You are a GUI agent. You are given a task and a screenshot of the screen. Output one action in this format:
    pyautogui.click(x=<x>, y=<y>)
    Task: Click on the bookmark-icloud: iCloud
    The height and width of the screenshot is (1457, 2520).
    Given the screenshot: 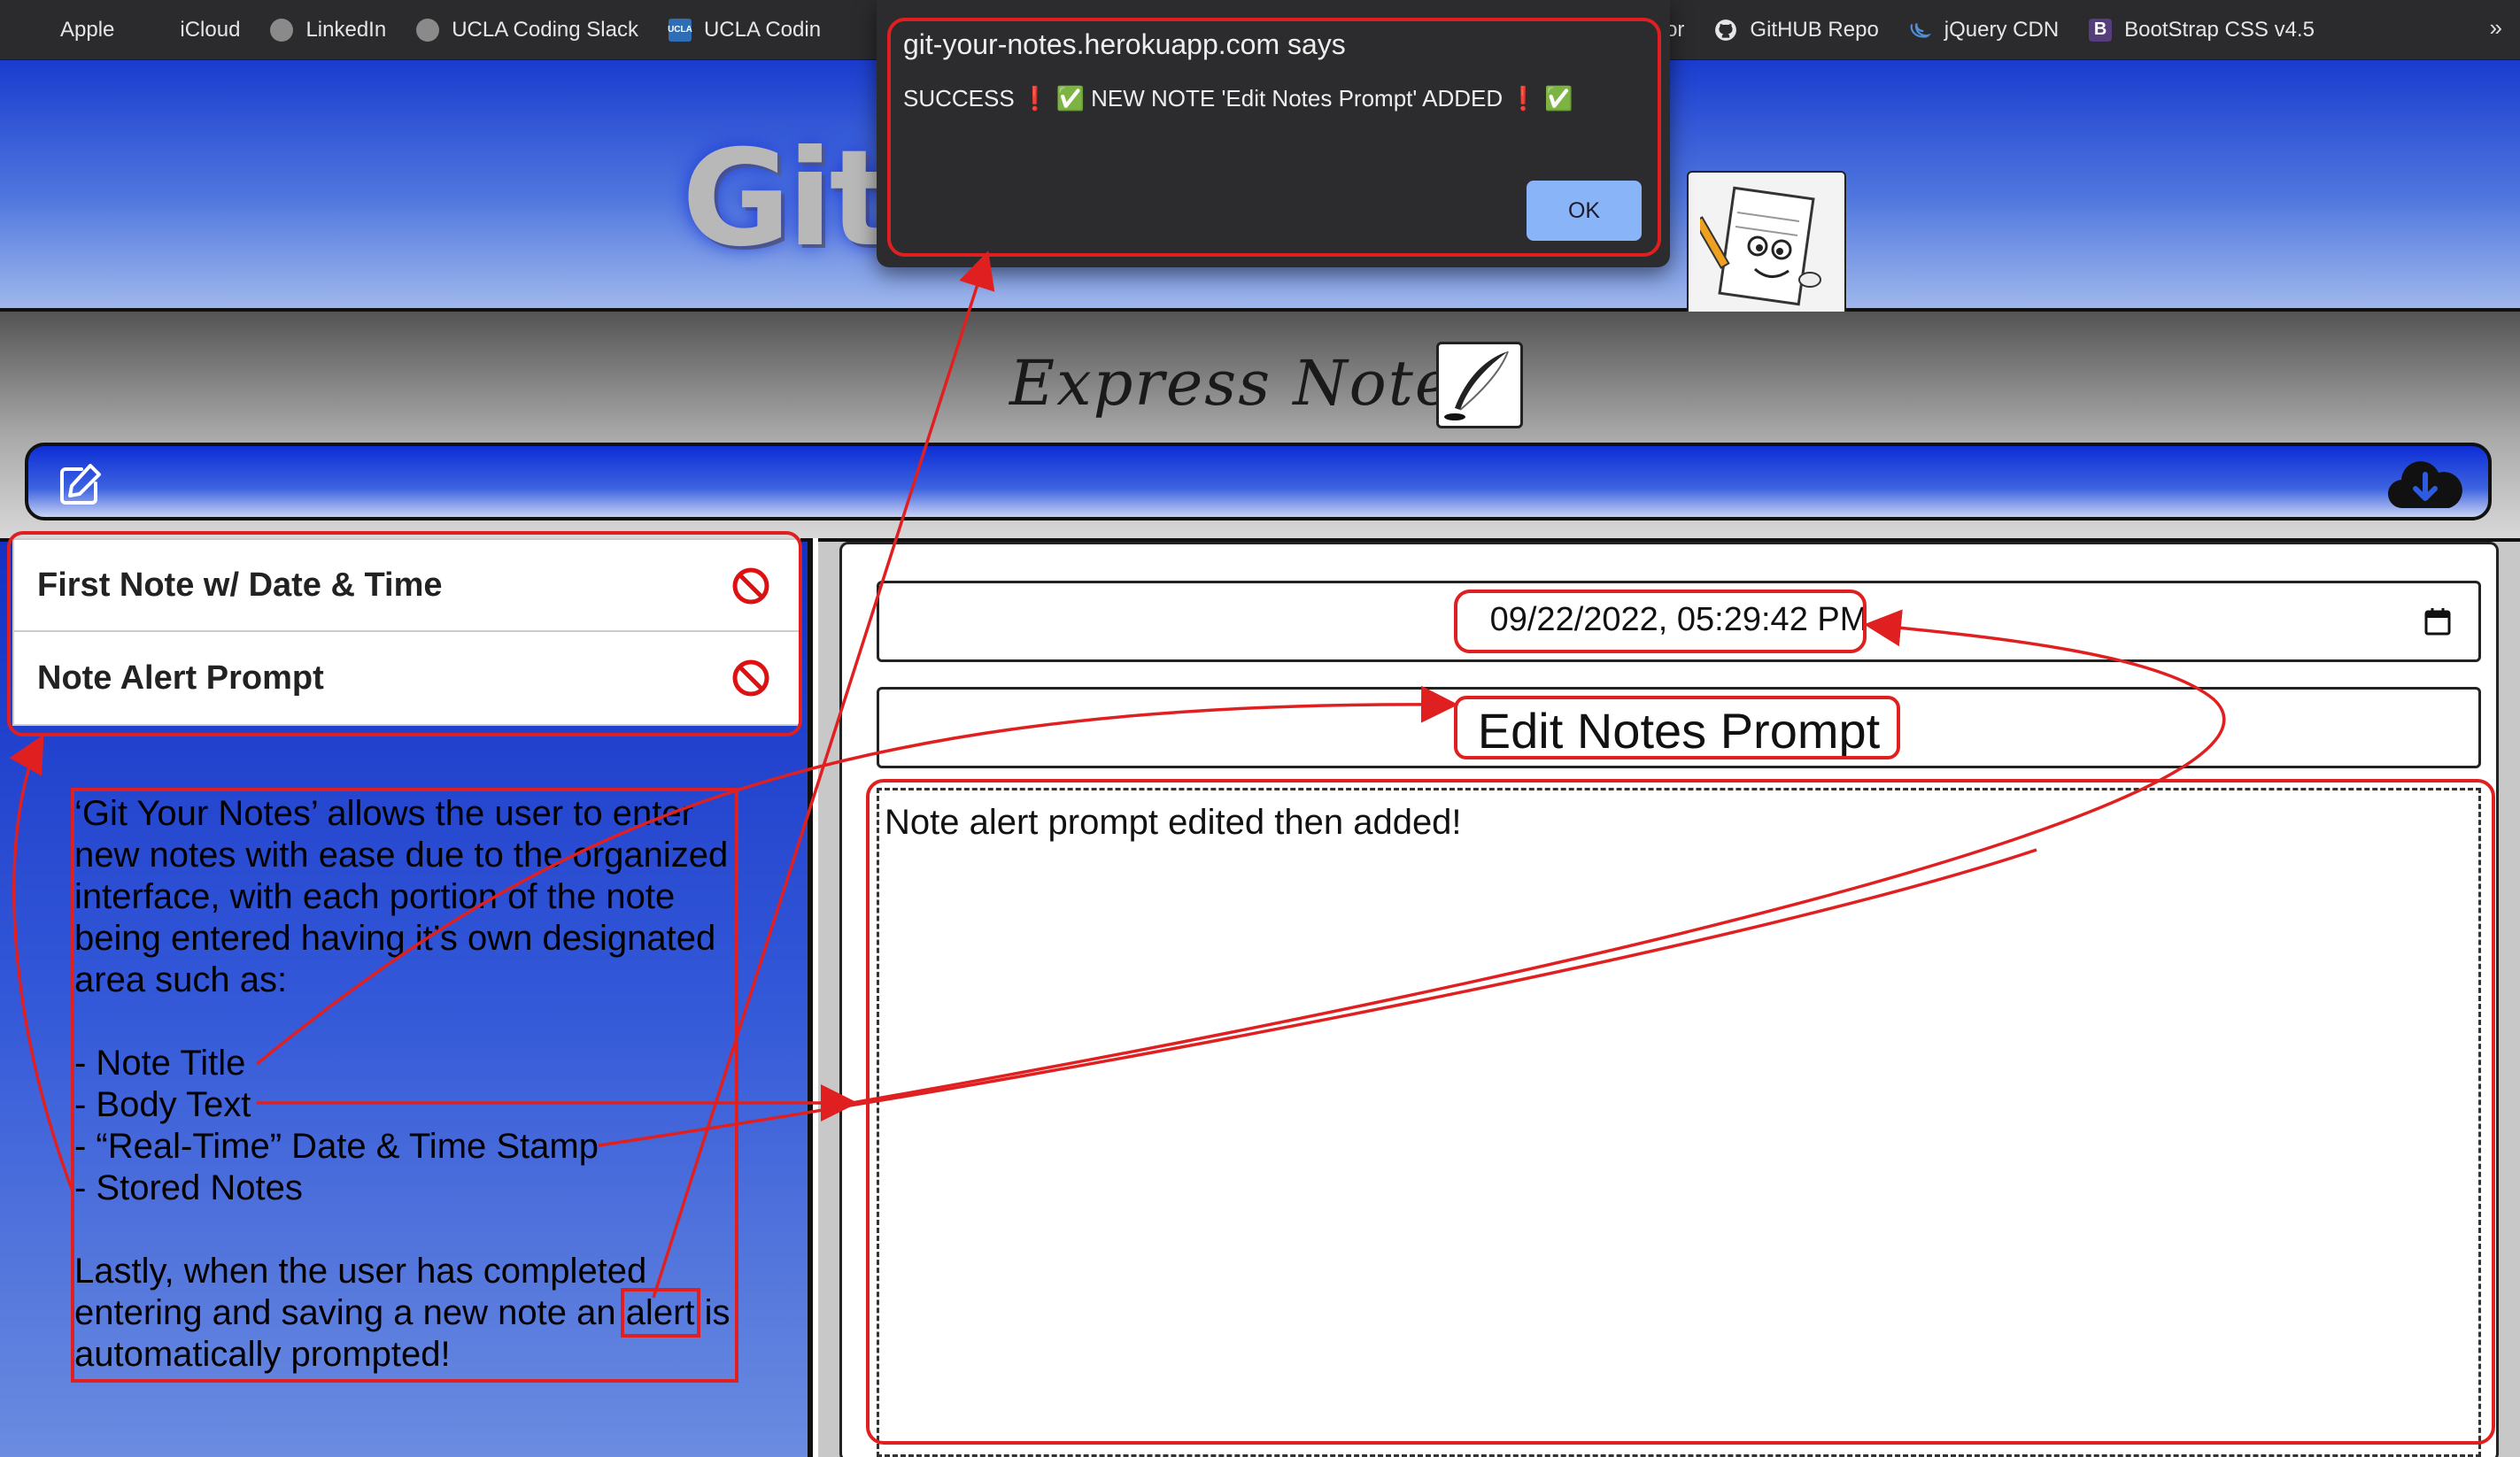 What is the action you would take?
    pyautogui.click(x=192, y=30)
    